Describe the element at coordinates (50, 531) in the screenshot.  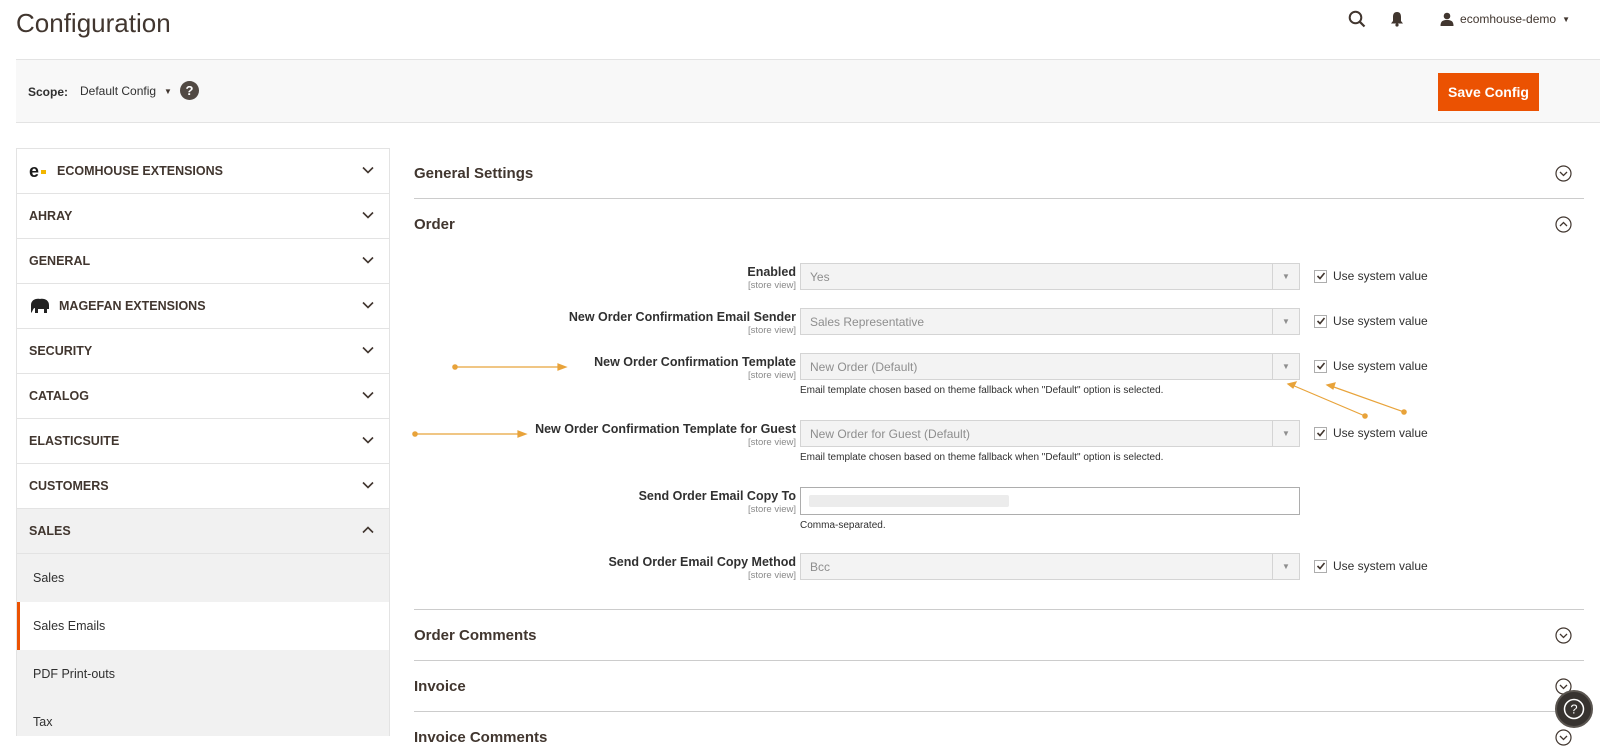
I see `sidebar-section-label: SALES` at that location.